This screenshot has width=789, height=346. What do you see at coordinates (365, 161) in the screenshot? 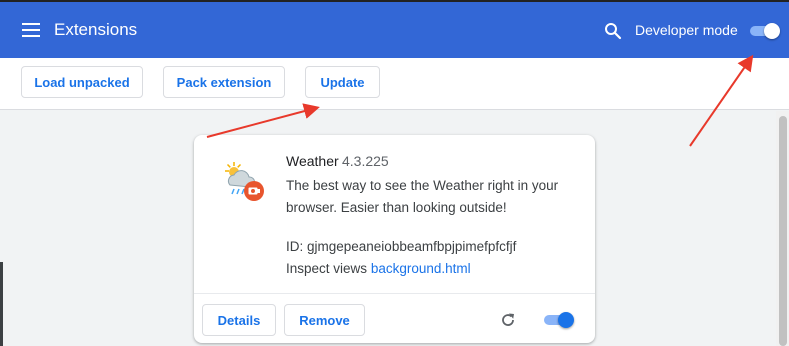
I see `extension-version: 4.3.225` at bounding box center [365, 161].